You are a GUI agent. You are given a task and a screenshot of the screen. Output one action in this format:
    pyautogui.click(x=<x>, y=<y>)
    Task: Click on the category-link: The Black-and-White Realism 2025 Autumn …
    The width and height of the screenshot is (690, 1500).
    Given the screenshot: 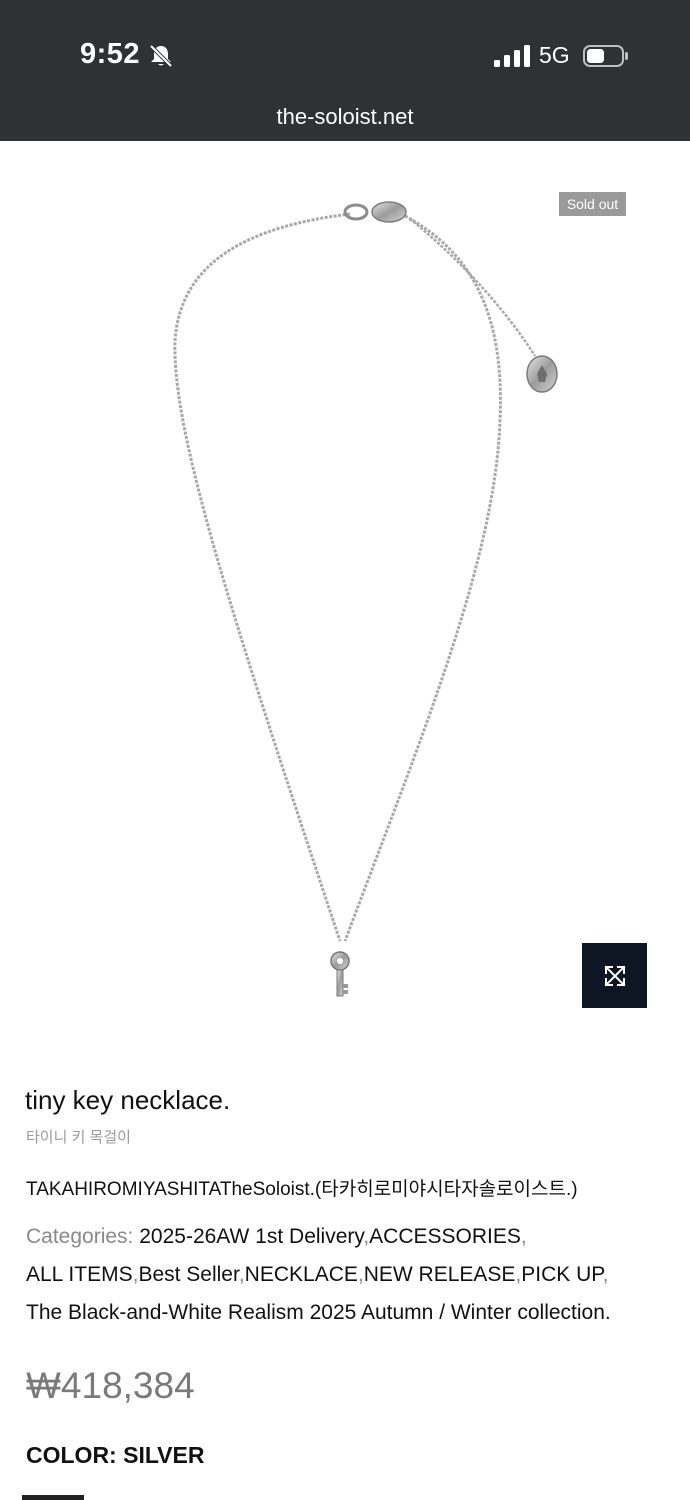 What is the action you would take?
    pyautogui.click(x=318, y=1312)
    